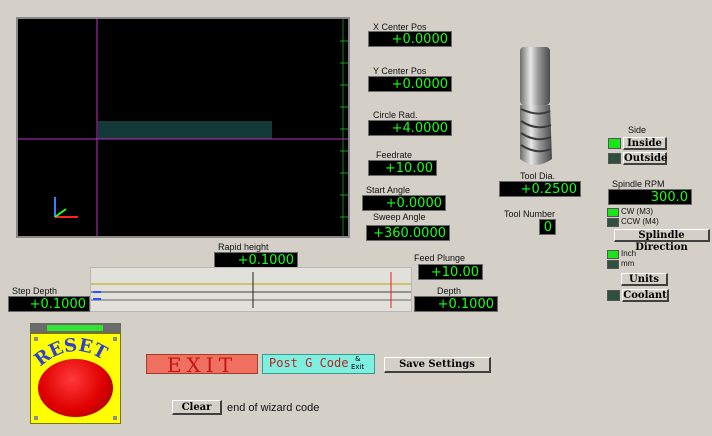  Describe the element at coordinates (645, 158) in the screenshot. I see `outside-button: Outside` at that location.